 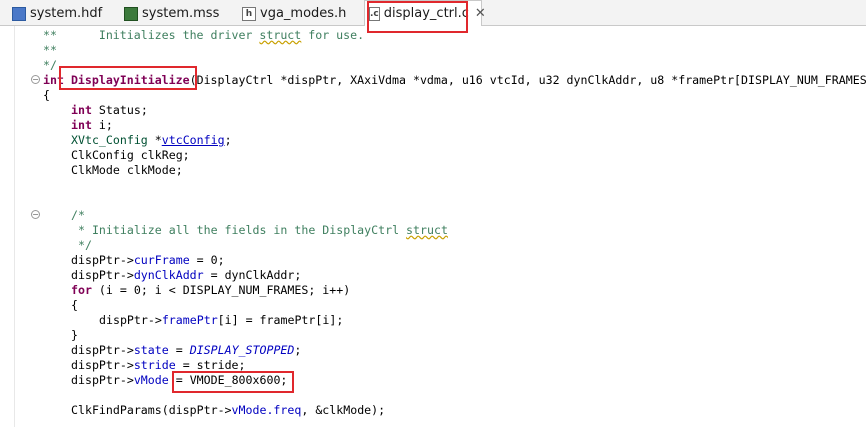 I want to click on code-line: ClkMode clkMode;, so click(x=127, y=170).